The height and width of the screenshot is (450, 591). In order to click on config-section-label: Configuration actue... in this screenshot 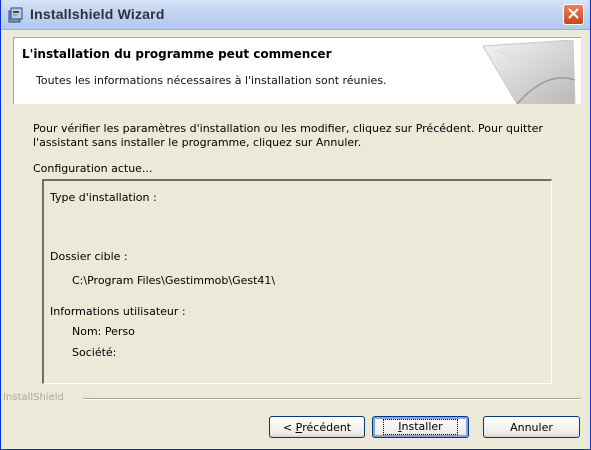, I will do `click(93, 168)`.